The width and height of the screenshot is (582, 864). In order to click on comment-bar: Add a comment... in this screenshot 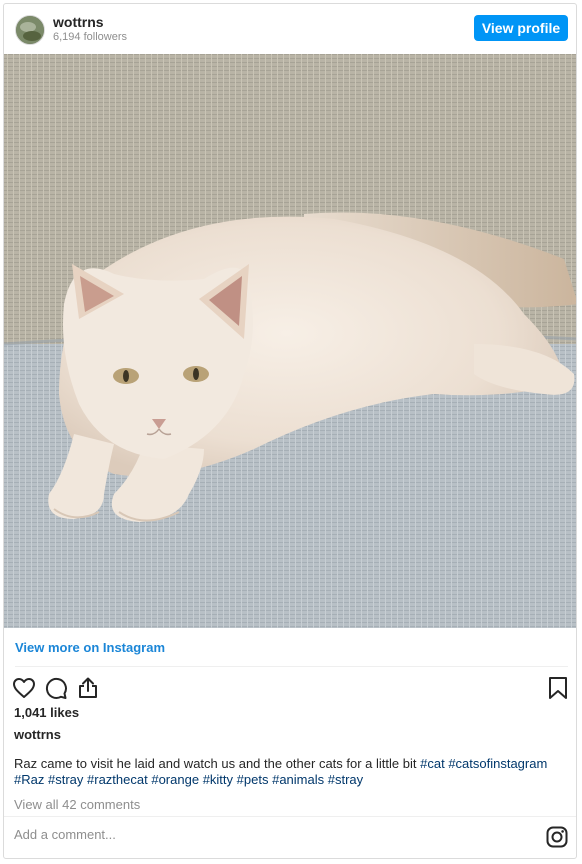, I will do `click(290, 837)`.